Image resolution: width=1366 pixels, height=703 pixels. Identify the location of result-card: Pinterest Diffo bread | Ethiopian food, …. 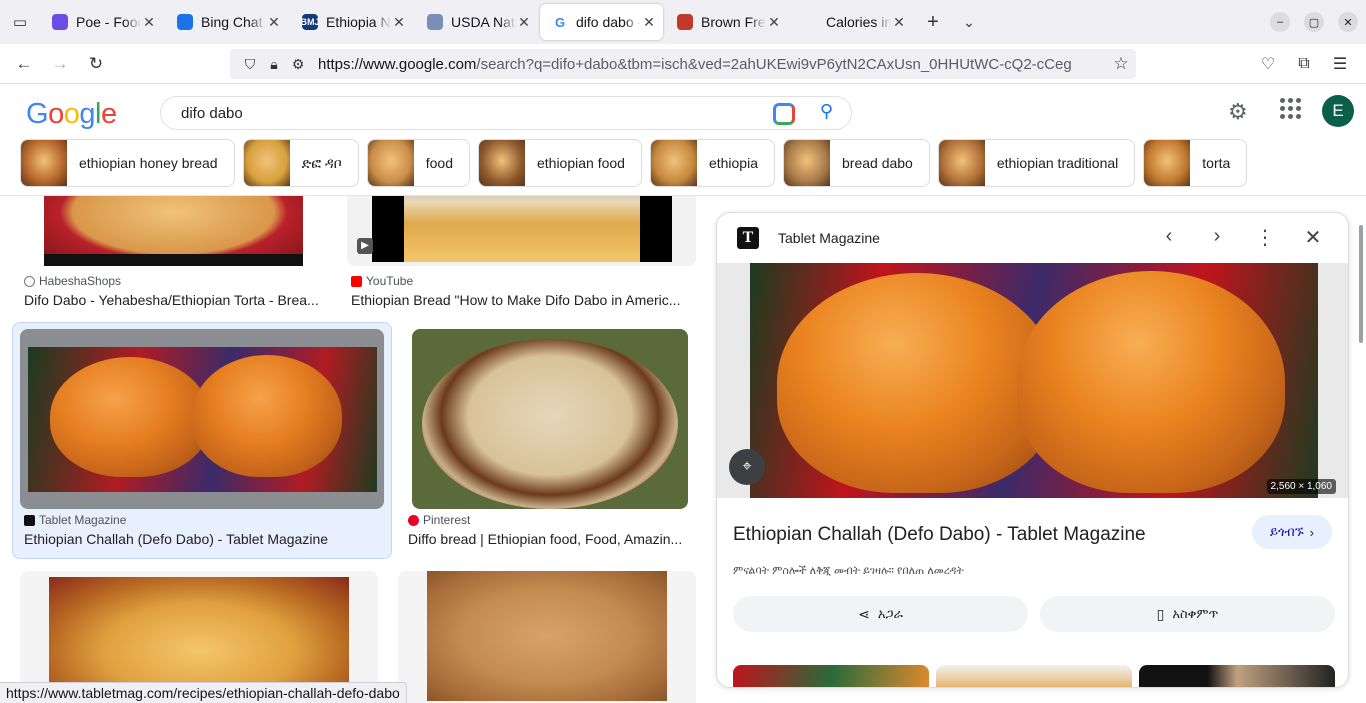
(550, 444).